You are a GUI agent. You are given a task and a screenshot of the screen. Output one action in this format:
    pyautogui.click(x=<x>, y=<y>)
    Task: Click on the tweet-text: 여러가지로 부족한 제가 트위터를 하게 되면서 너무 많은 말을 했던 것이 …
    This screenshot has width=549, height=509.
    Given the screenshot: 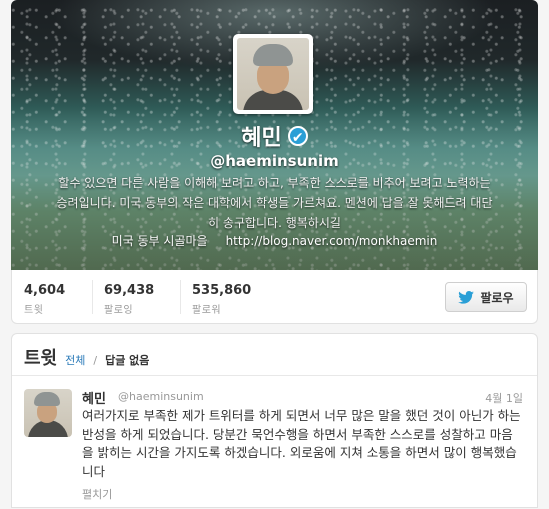 What is the action you would take?
    pyautogui.click(x=301, y=443)
    